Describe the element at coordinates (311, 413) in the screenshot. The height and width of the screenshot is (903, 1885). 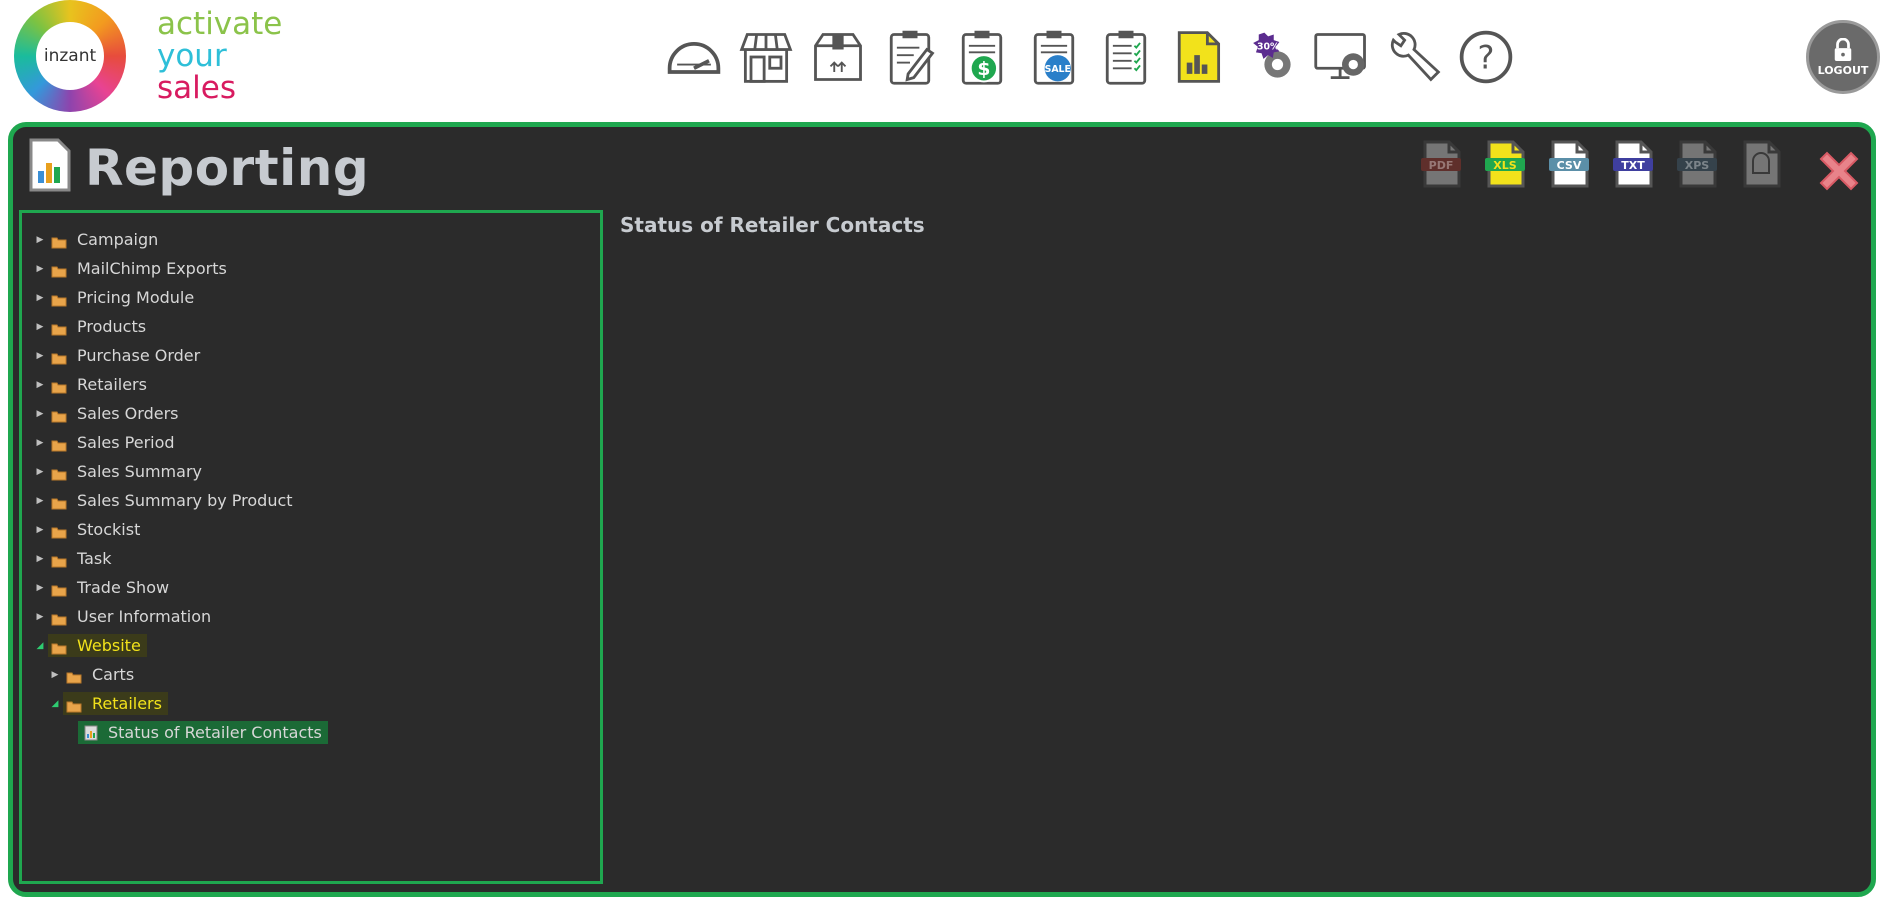
I see `tree-node-sales-orders: ▶ Sales Orders` at that location.